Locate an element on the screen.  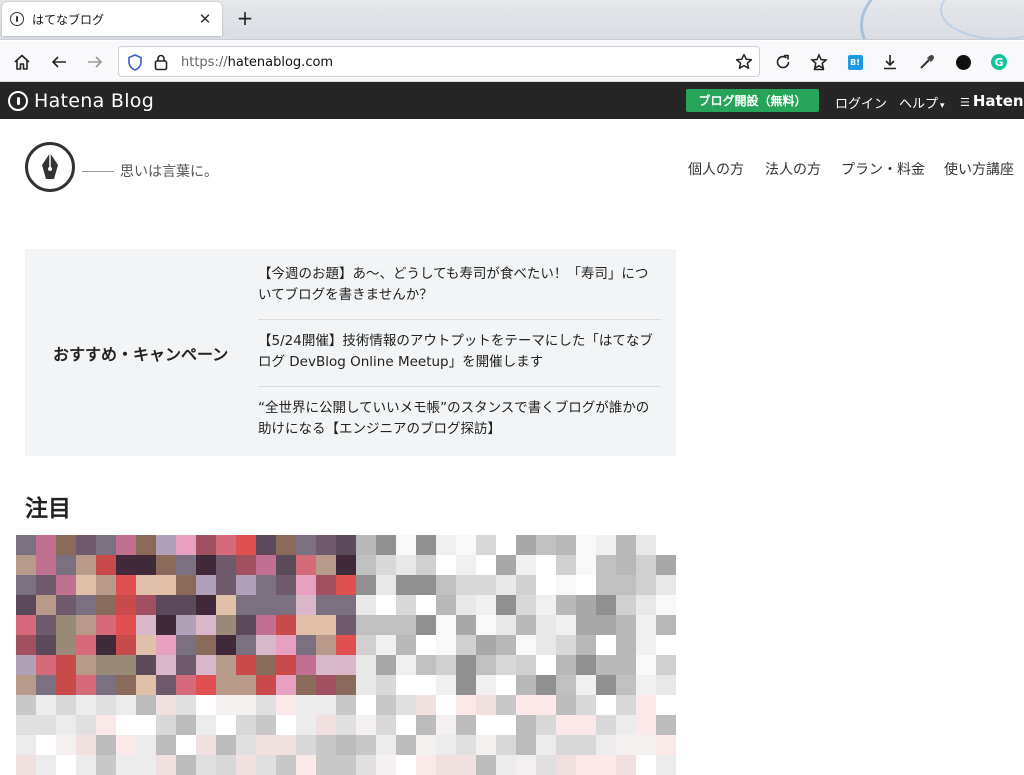
nav-individual: 個人の方 is located at coordinates (716, 169).